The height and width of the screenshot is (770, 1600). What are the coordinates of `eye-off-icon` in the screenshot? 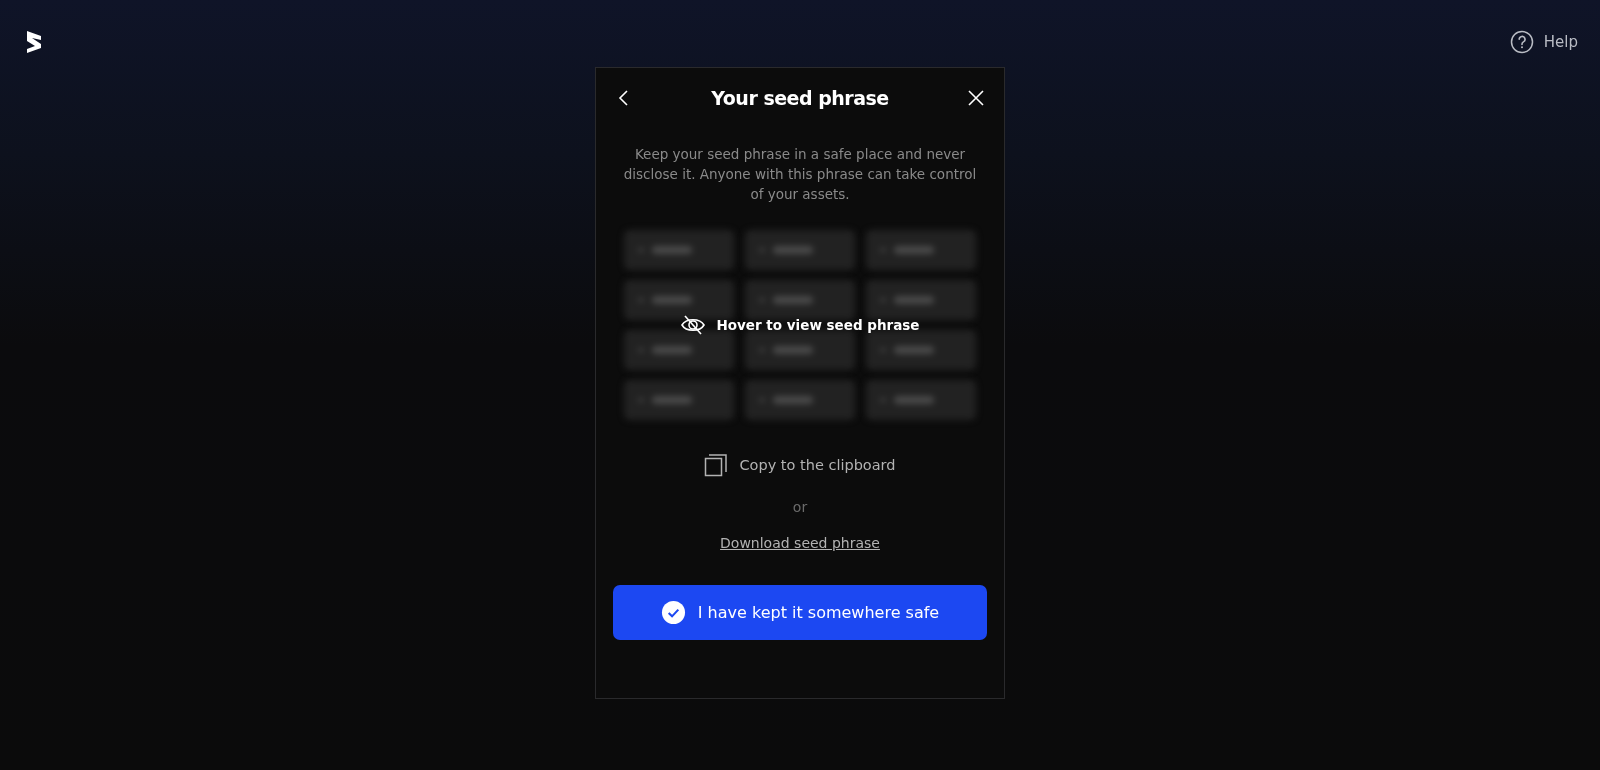 It's located at (693, 325).